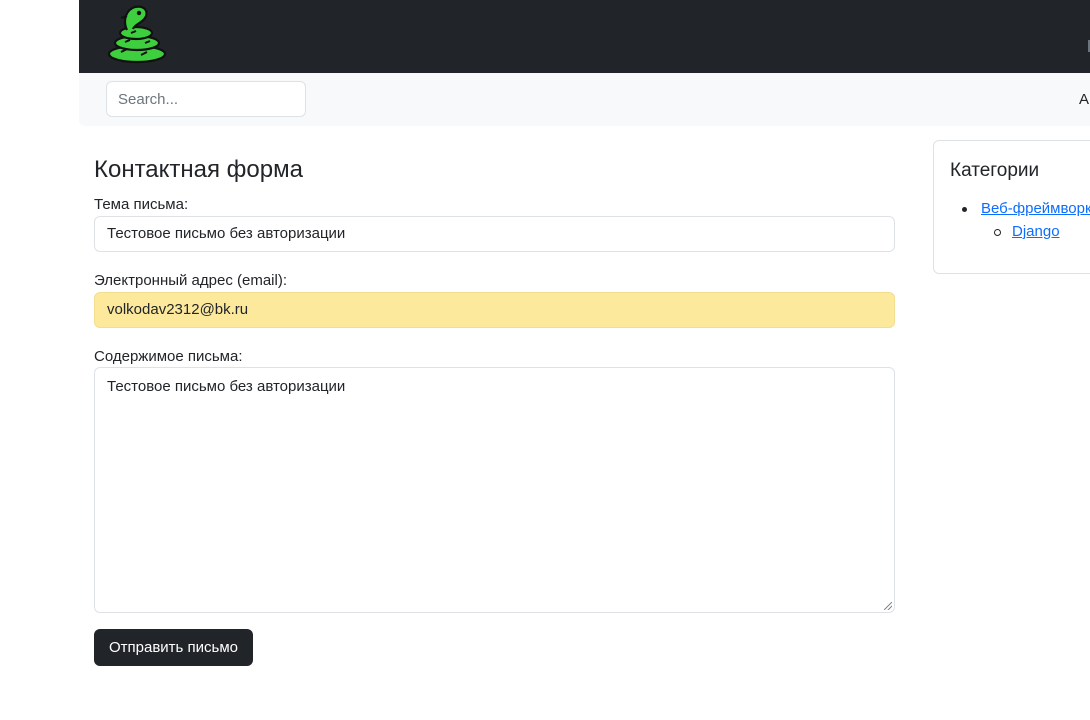  I want to click on categories-card: Категории Веб-фреймворки Django, so click(1011, 207).